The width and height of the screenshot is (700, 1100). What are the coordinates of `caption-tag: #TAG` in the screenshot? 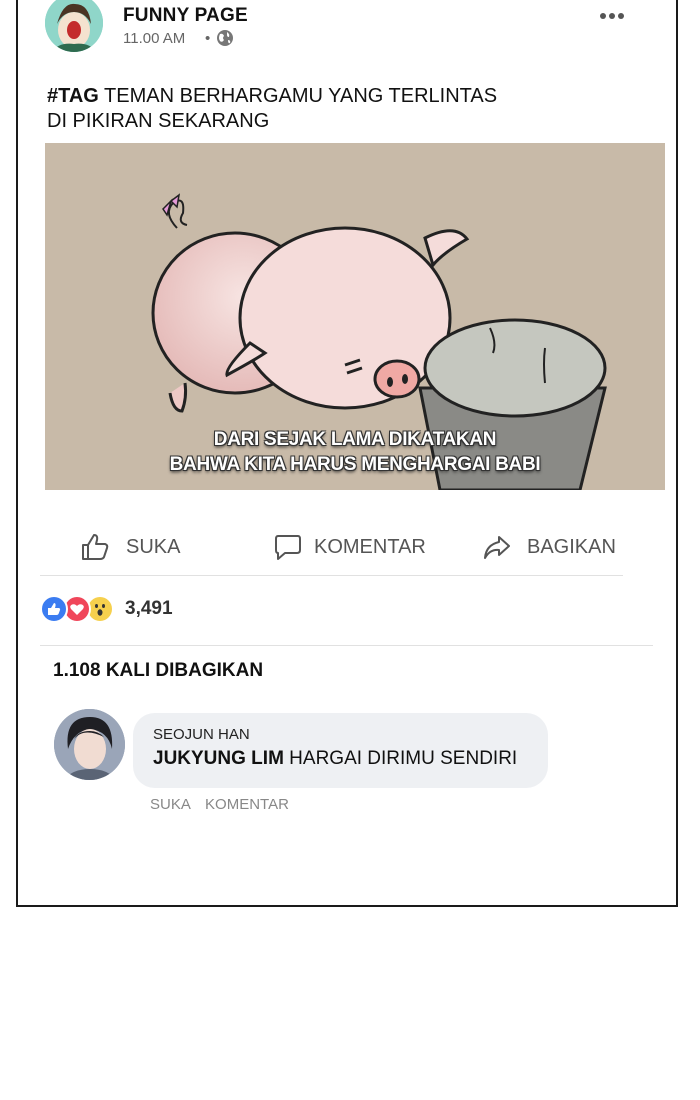 It's located at (73, 96).